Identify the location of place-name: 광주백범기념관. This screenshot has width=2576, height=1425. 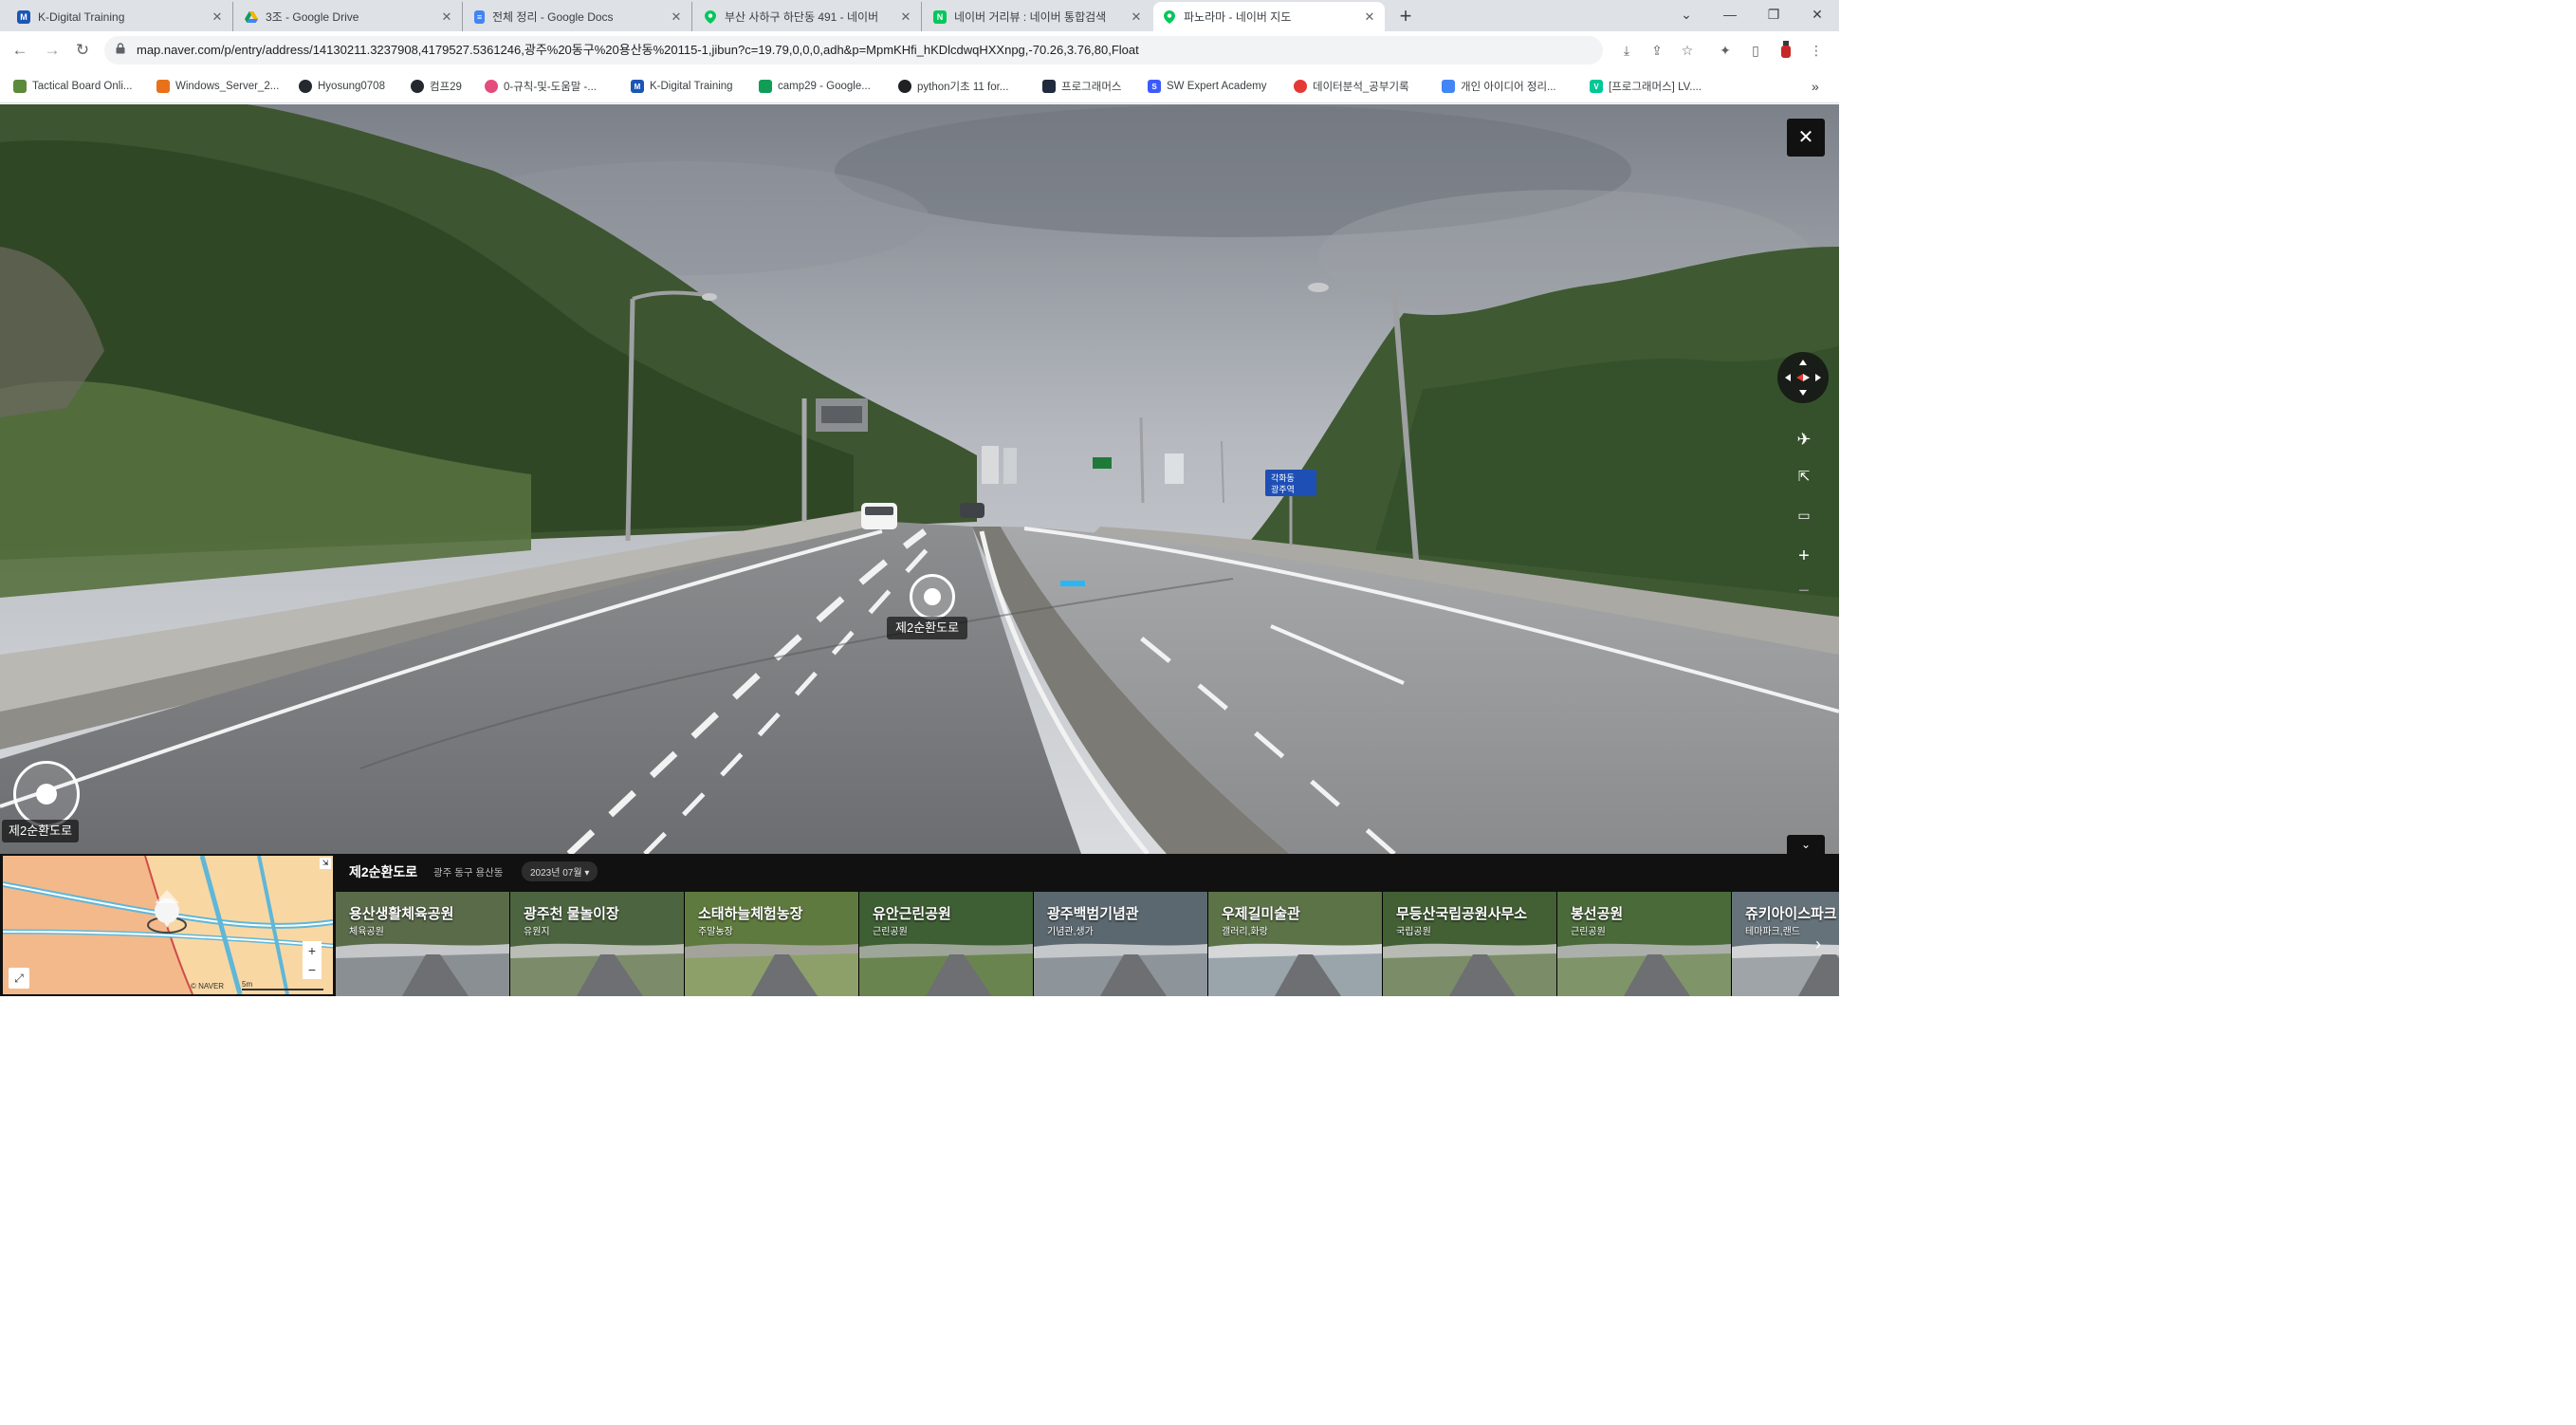
(1093, 914).